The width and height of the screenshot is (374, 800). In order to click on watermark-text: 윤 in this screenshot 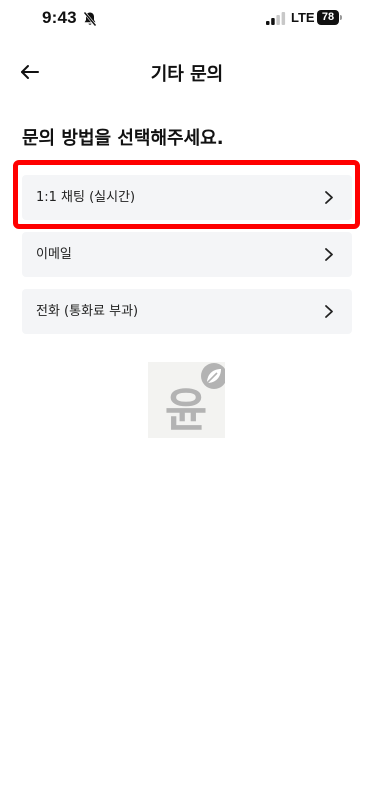, I will do `click(186, 410)`.